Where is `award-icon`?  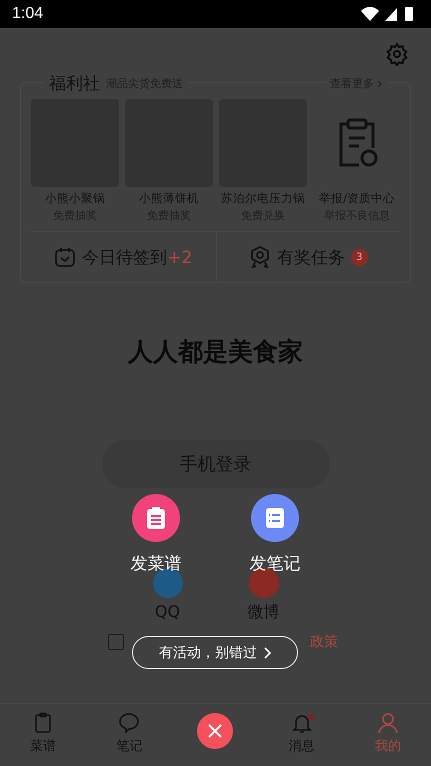 award-icon is located at coordinates (259, 257).